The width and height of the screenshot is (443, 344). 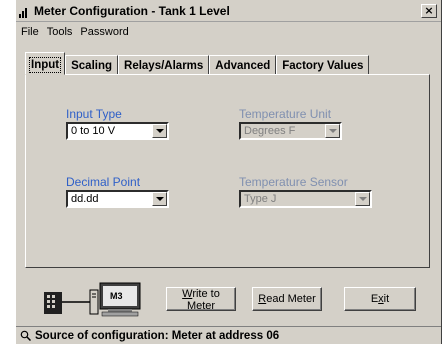 What do you see at coordinates (94, 114) in the screenshot?
I see `input-type-label: Input Type` at bounding box center [94, 114].